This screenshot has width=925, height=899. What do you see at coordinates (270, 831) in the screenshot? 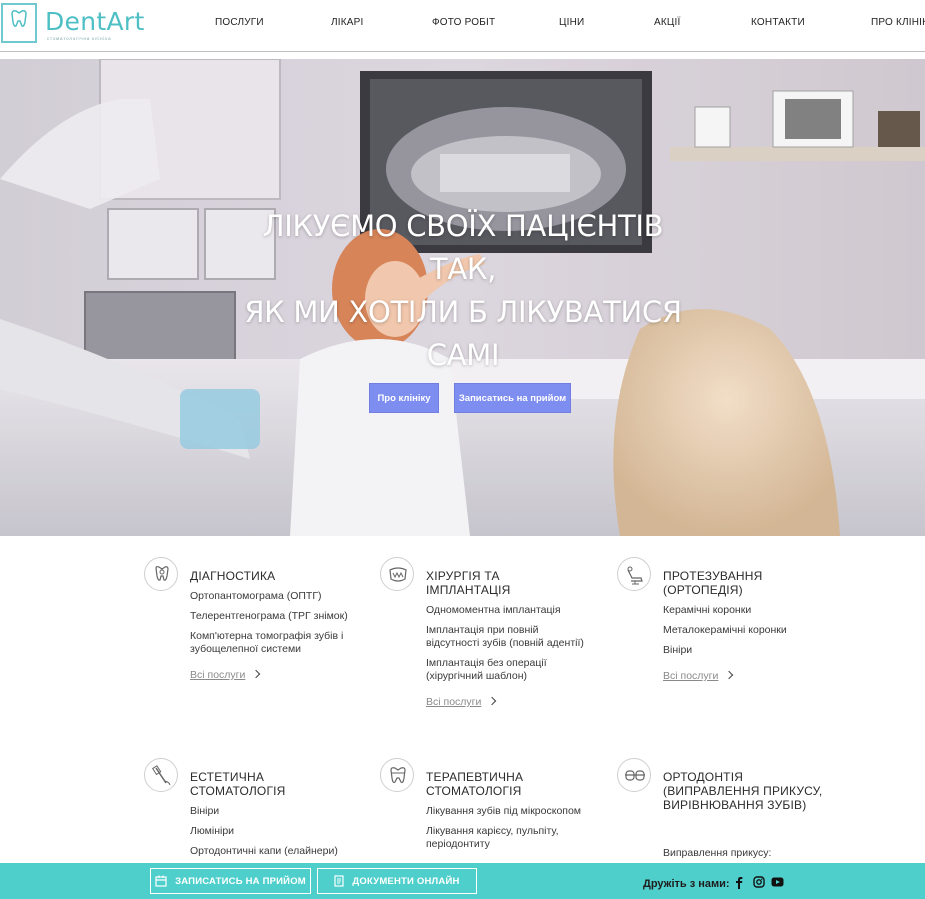
I see `service-link: Люмініри` at bounding box center [270, 831].